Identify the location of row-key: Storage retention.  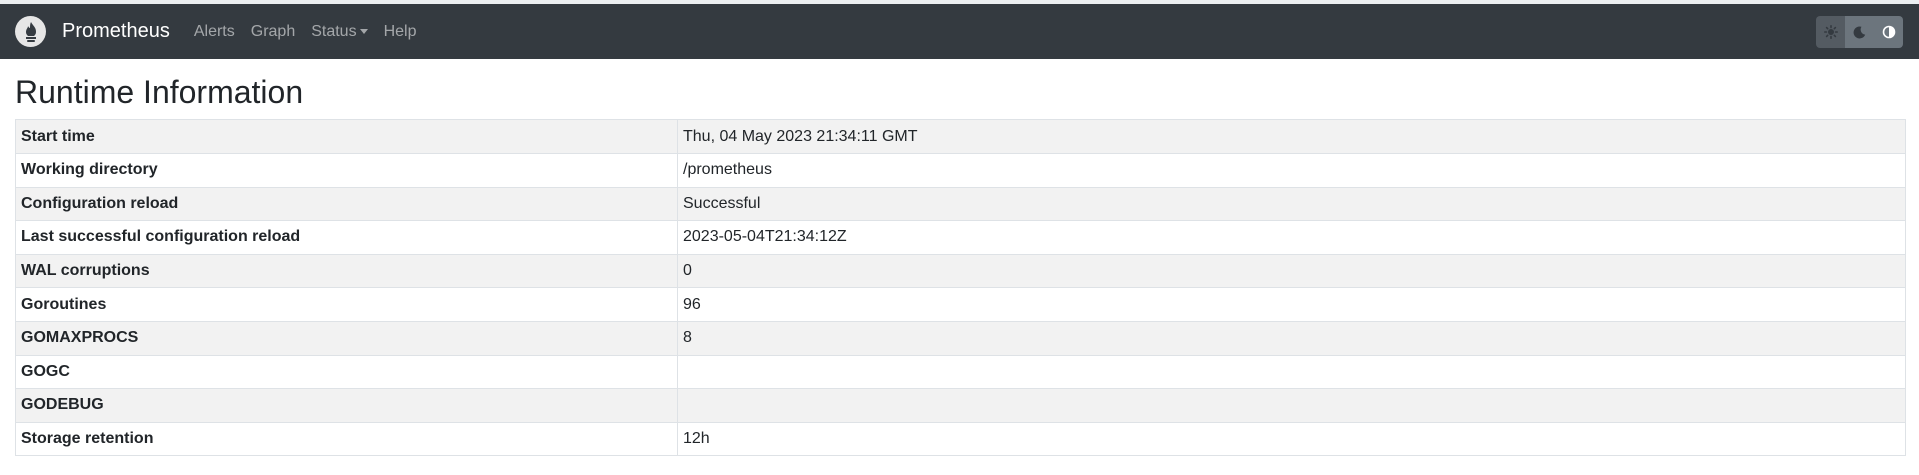
(346, 439).